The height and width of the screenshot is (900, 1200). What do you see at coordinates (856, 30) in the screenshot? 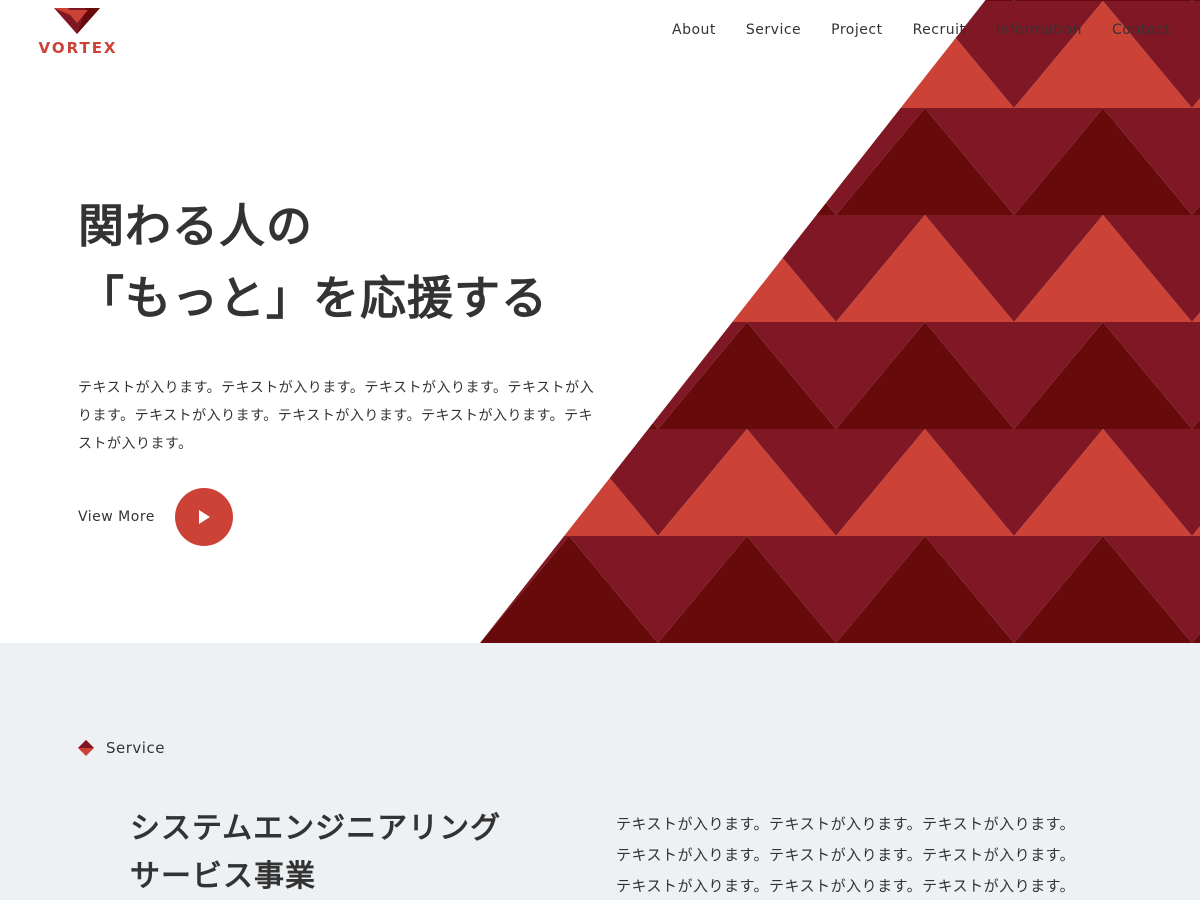
I see `nav-item-project: Project` at bounding box center [856, 30].